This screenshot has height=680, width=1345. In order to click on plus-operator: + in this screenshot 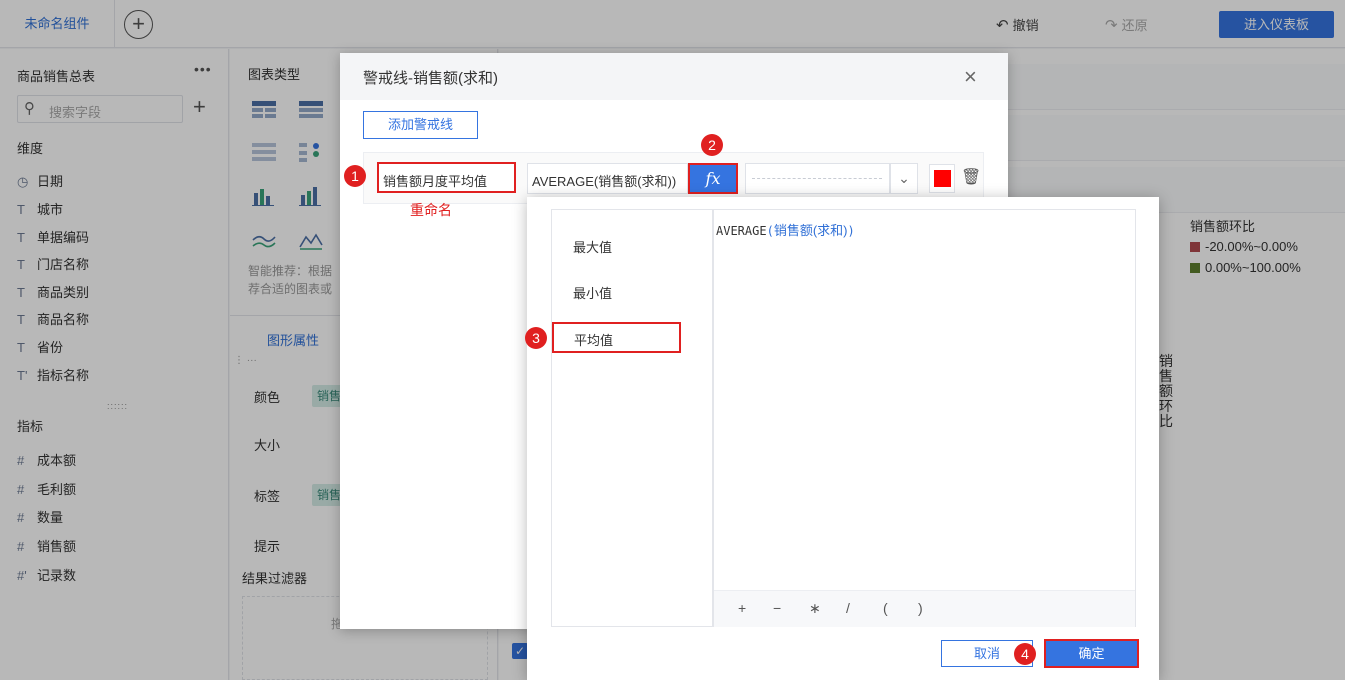, I will do `click(742, 608)`.